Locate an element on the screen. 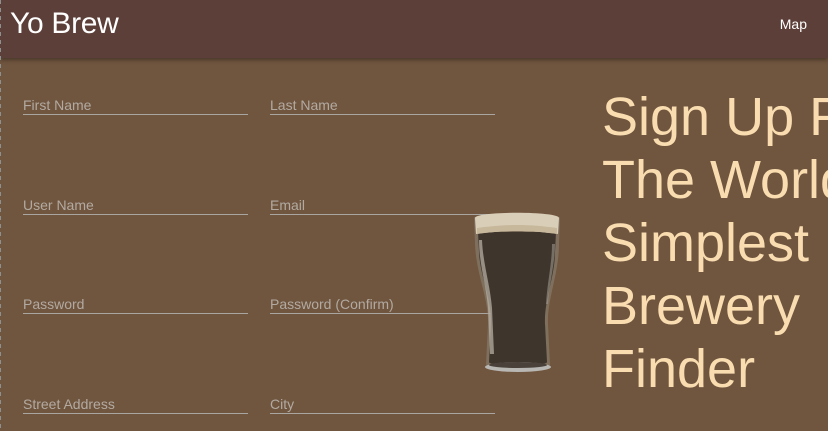 The height and width of the screenshot is (431, 828). nav-map-link: Map is located at coordinates (793, 24).